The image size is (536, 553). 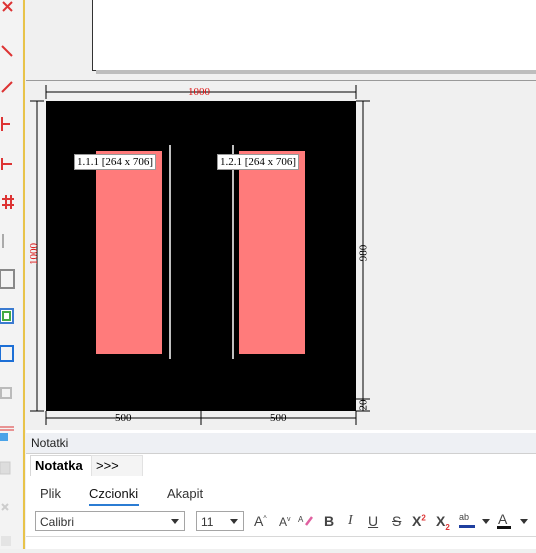 What do you see at coordinates (220, 521) in the screenshot?
I see `font-size-select: 11` at bounding box center [220, 521].